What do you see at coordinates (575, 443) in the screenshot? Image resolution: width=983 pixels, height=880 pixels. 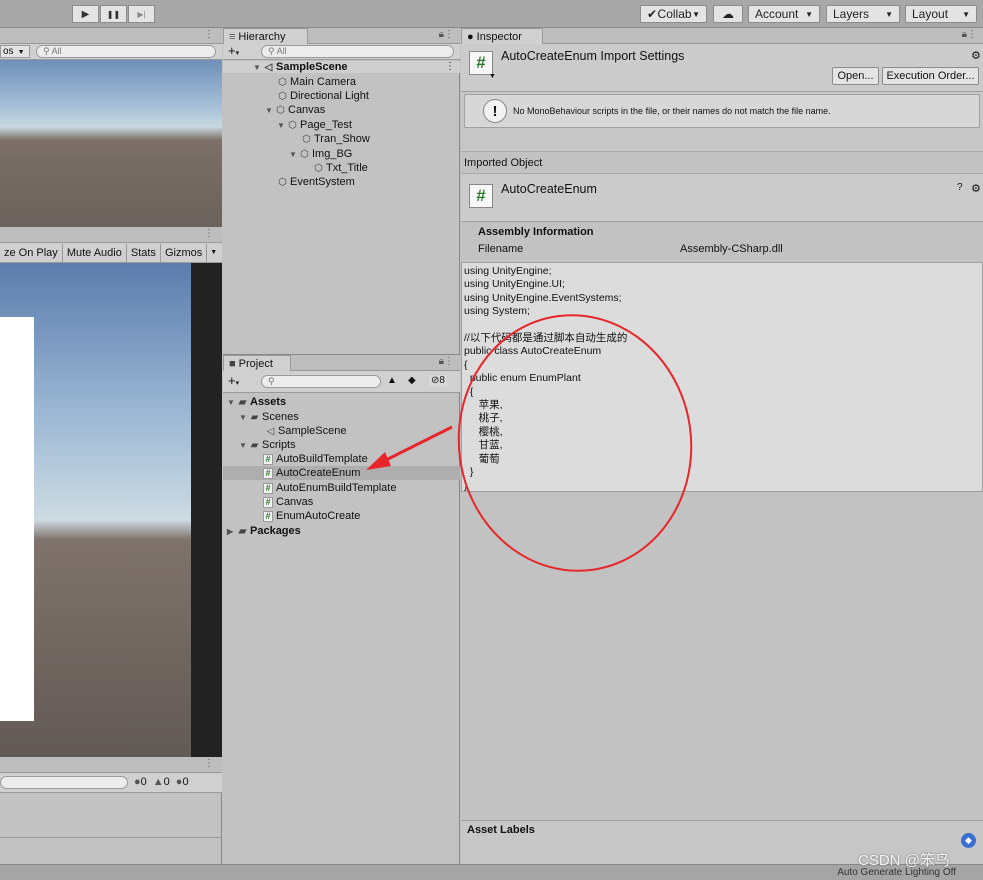 I see `annotation-circle` at bounding box center [575, 443].